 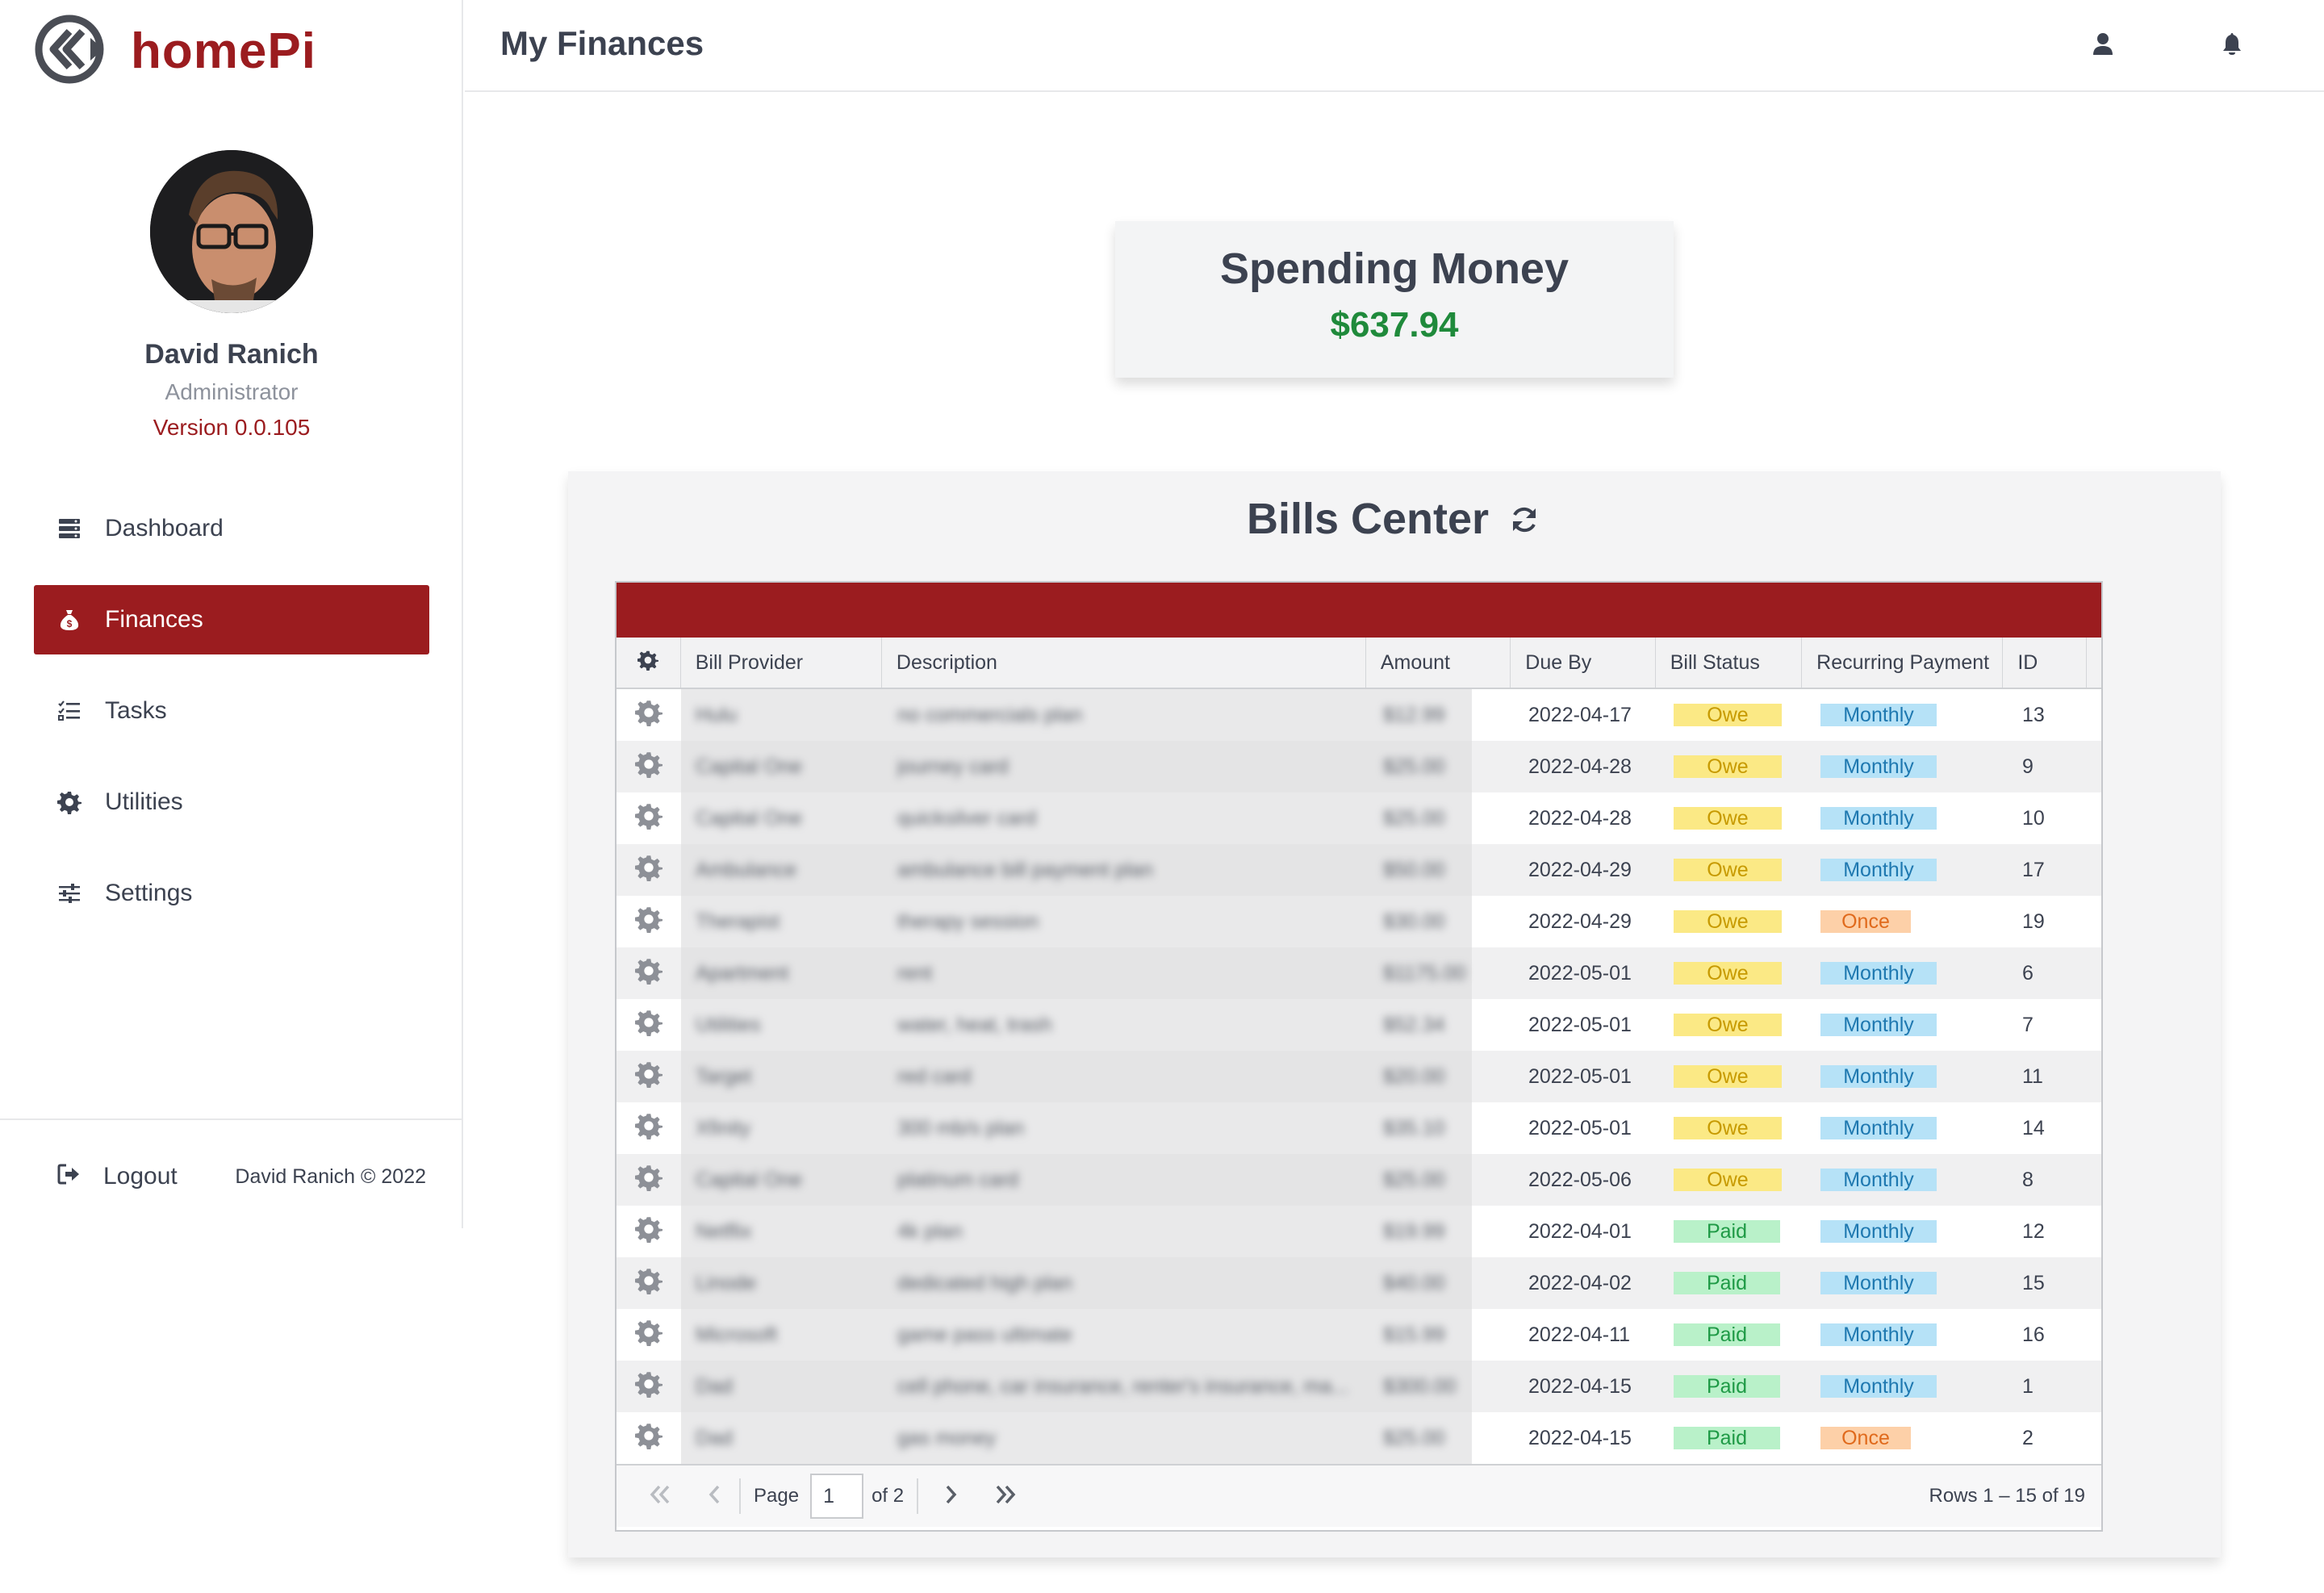 What do you see at coordinates (1126, 1283) in the screenshot?
I see `description-cell: dedicated high plan` at bounding box center [1126, 1283].